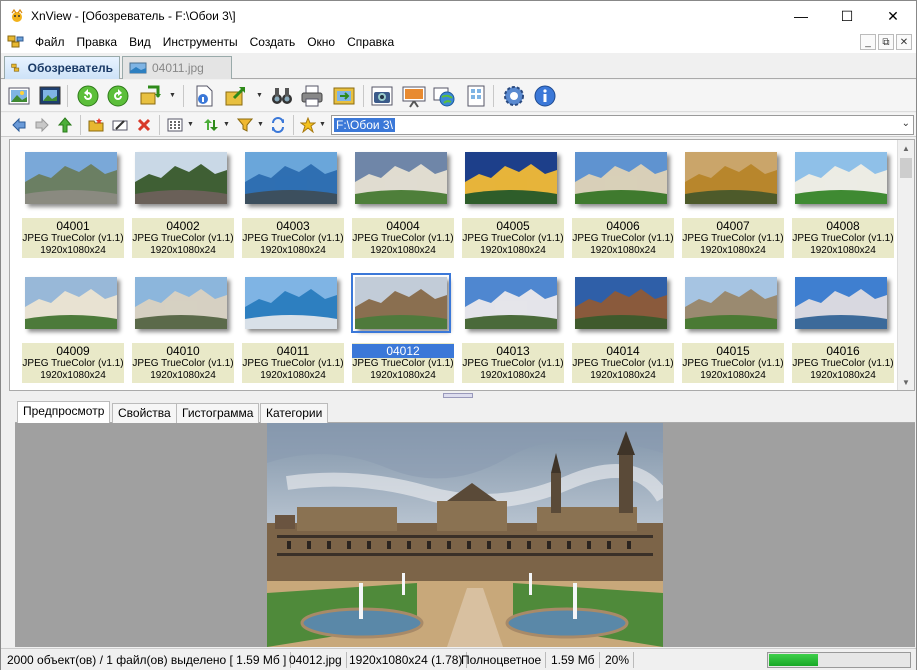 The width and height of the screenshot is (917, 670). Describe the element at coordinates (364, 125) in the screenshot. I see `address-path: F:\Обои 3\` at that location.